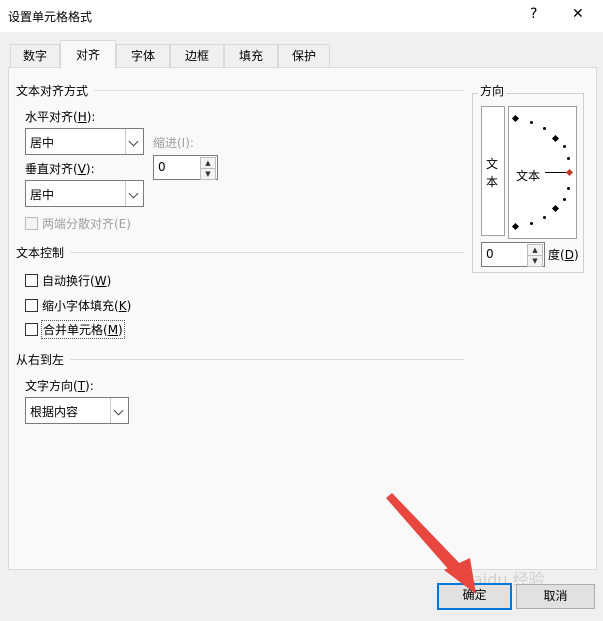 This screenshot has width=603, height=621. Describe the element at coordinates (492, 173) in the screenshot. I see `vertical-text-label: 文本` at that location.